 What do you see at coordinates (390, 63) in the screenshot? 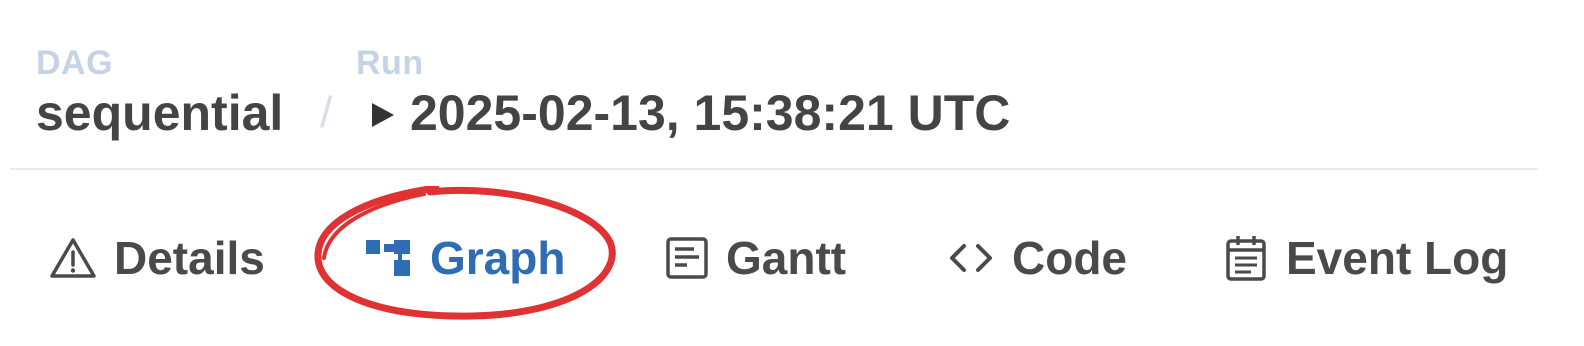
I see `run-label: Run` at bounding box center [390, 63].